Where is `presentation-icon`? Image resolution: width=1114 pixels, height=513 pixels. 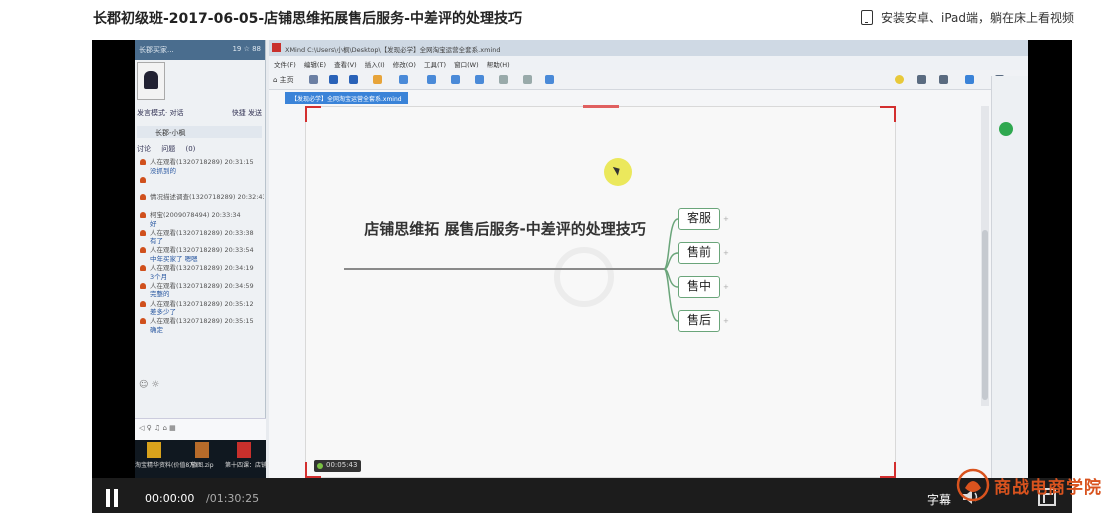
presentation-icon is located at coordinates (921, 79).